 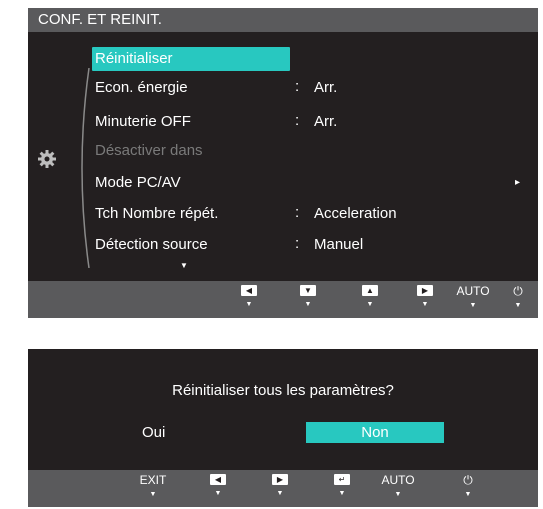 What do you see at coordinates (517, 182) in the screenshot?
I see `submenu-arrow-icon: ▸` at bounding box center [517, 182].